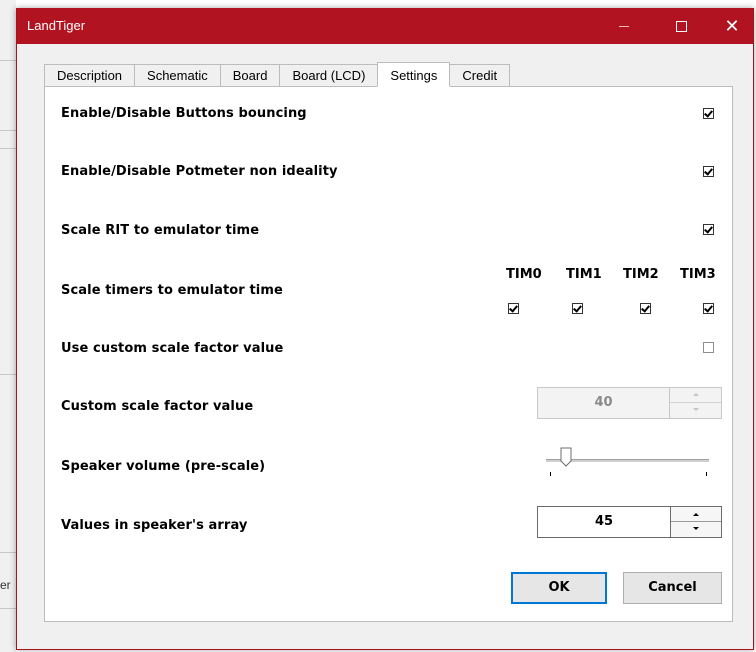 This screenshot has height=652, width=756. What do you see at coordinates (414, 74) in the screenshot?
I see `tab-settings: Settings` at bounding box center [414, 74].